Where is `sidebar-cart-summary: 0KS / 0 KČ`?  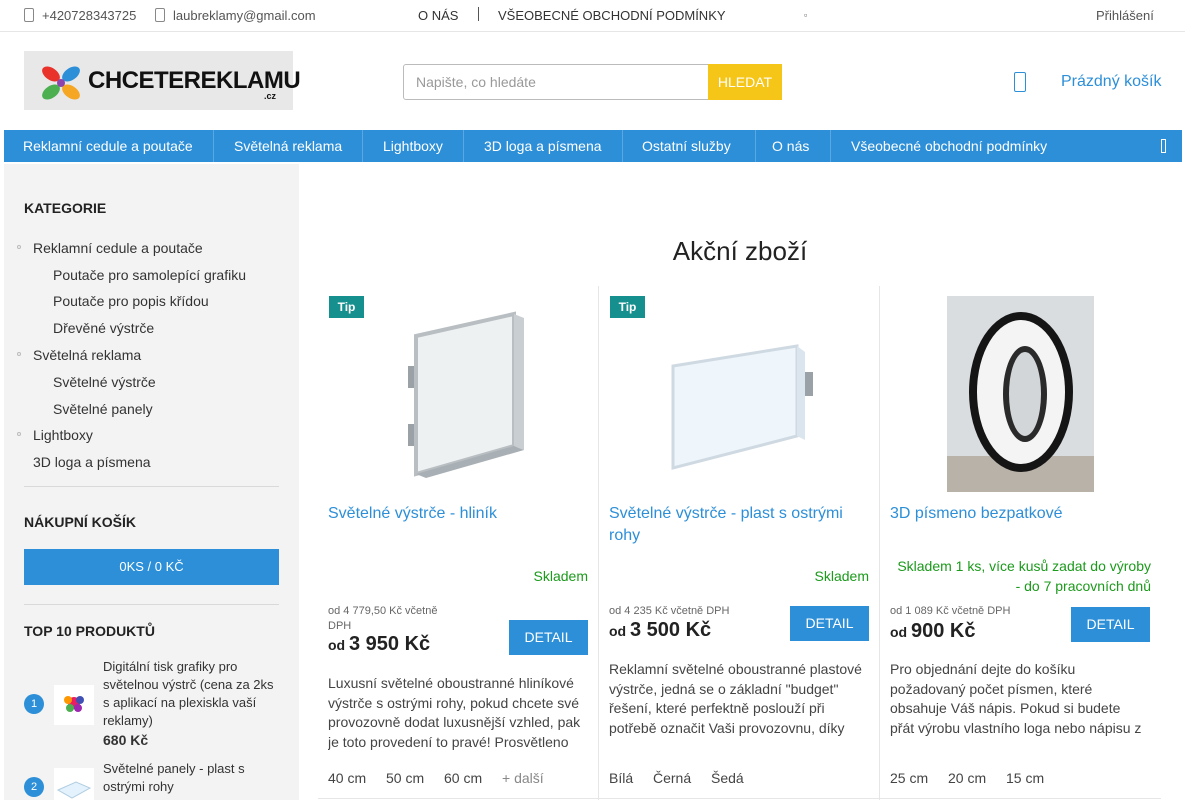
sidebar-cart-summary: 0KS / 0 KČ is located at coordinates (151, 567).